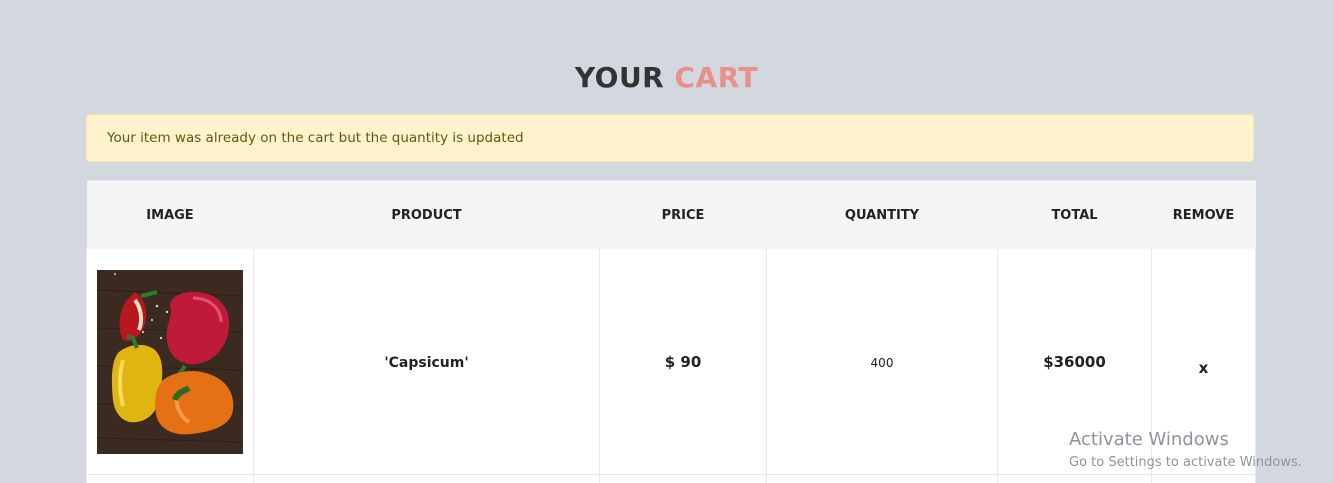 The image size is (1333, 483). I want to click on column-header-remove: REMOVE, so click(1203, 214).